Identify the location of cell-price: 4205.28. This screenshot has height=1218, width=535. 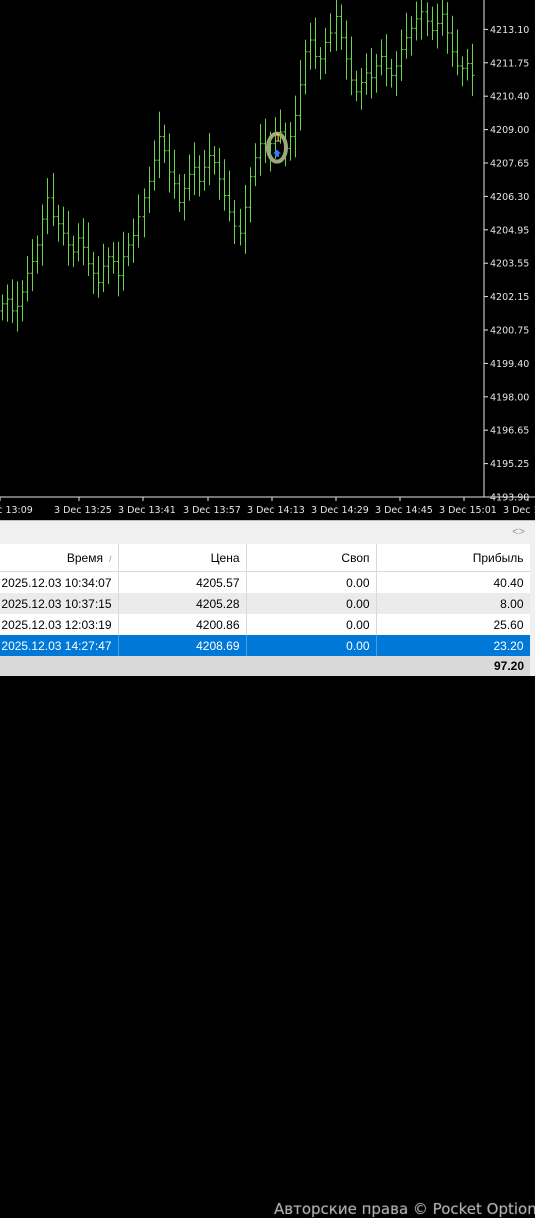
(182, 603).